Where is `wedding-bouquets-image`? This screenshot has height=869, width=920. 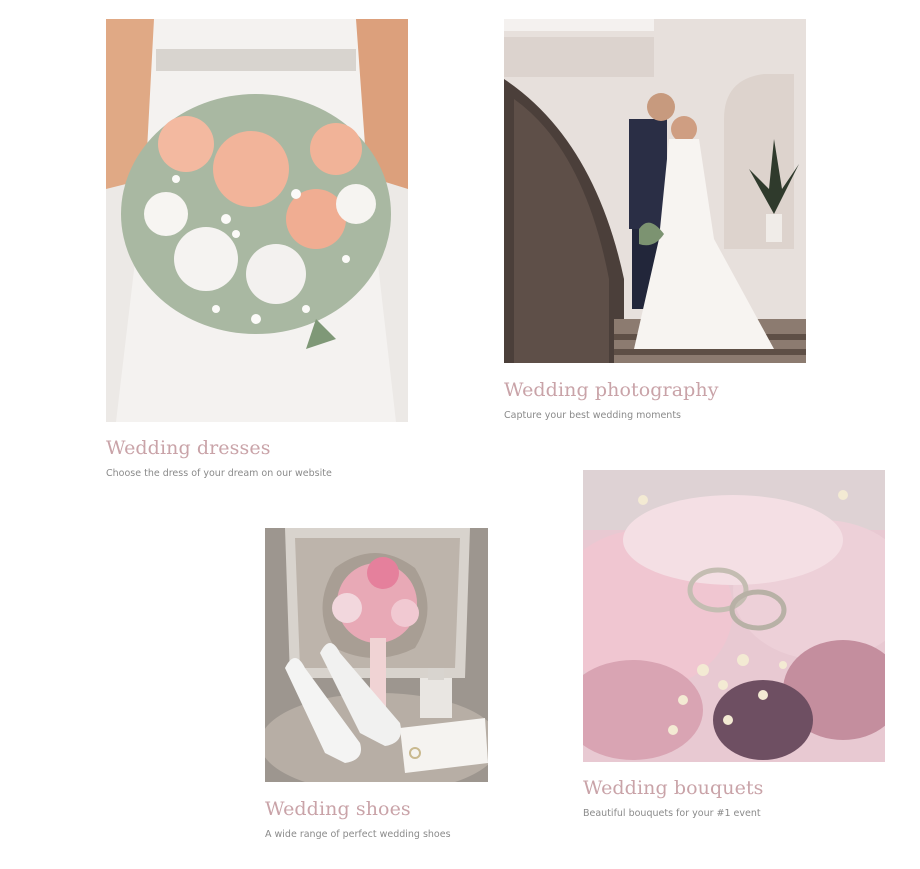 wedding-bouquets-image is located at coordinates (734, 616).